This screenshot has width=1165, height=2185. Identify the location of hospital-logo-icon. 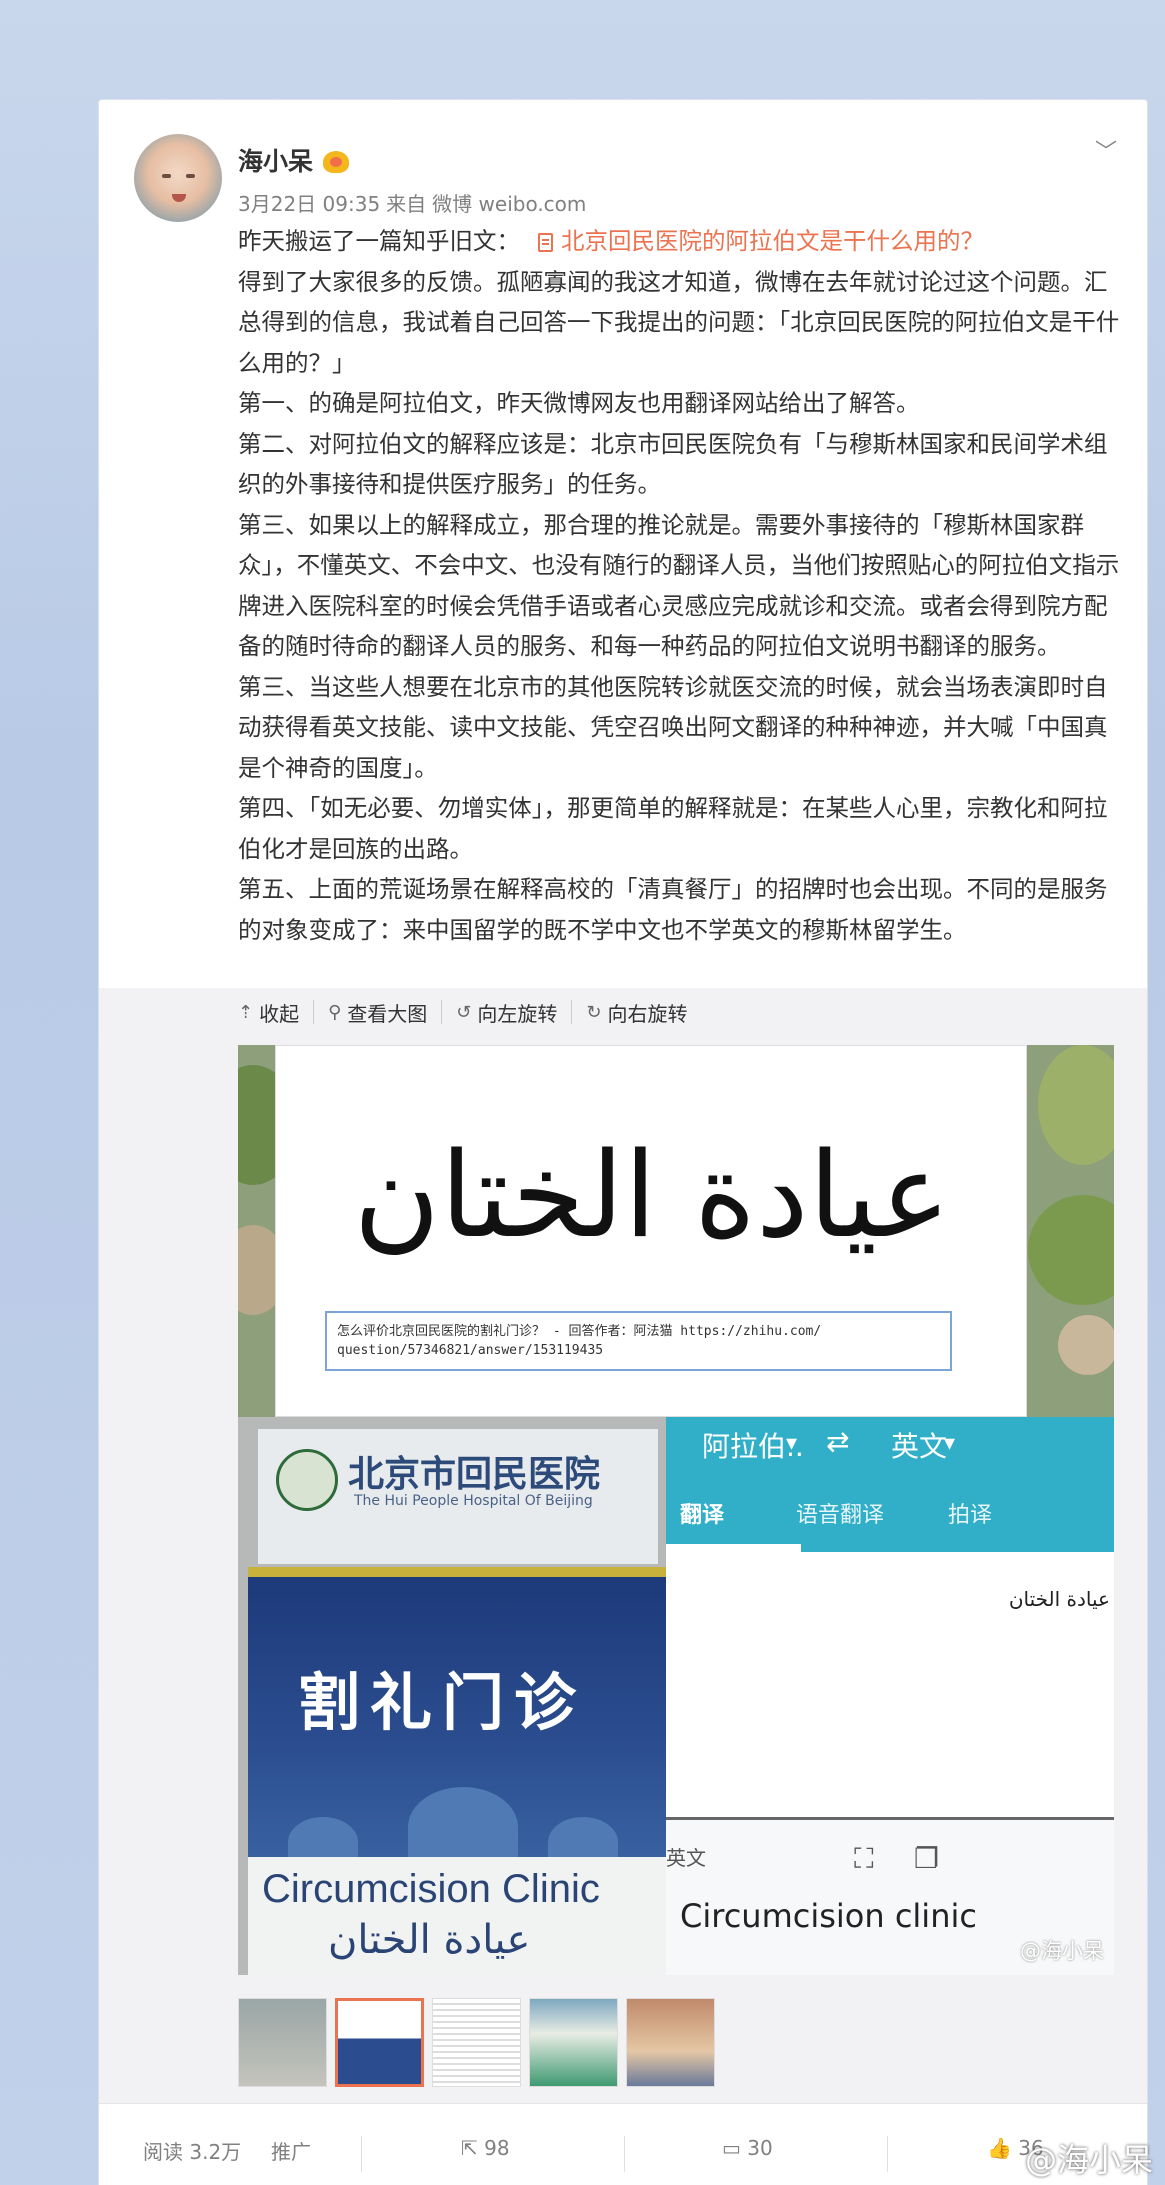
(307, 1480).